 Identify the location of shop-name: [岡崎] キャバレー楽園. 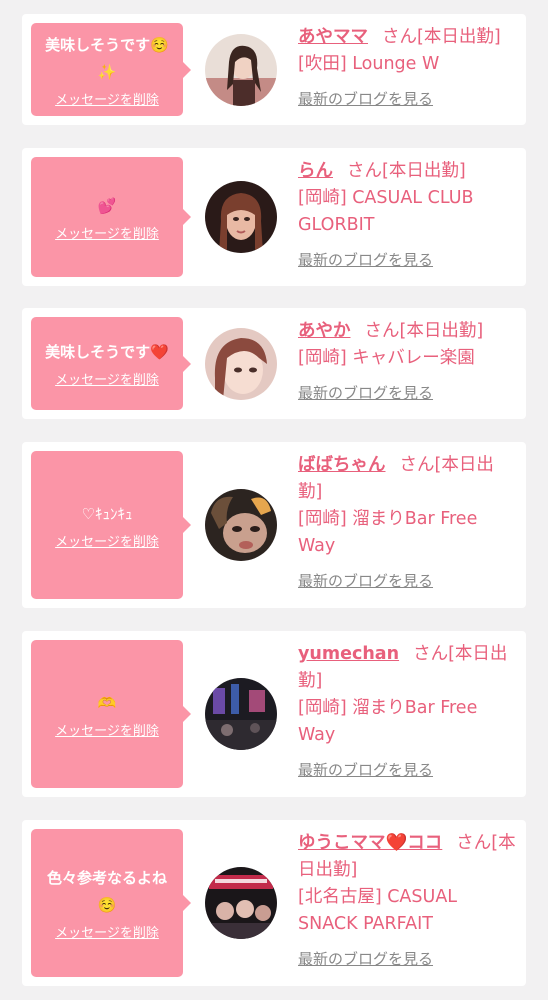
(386, 358).